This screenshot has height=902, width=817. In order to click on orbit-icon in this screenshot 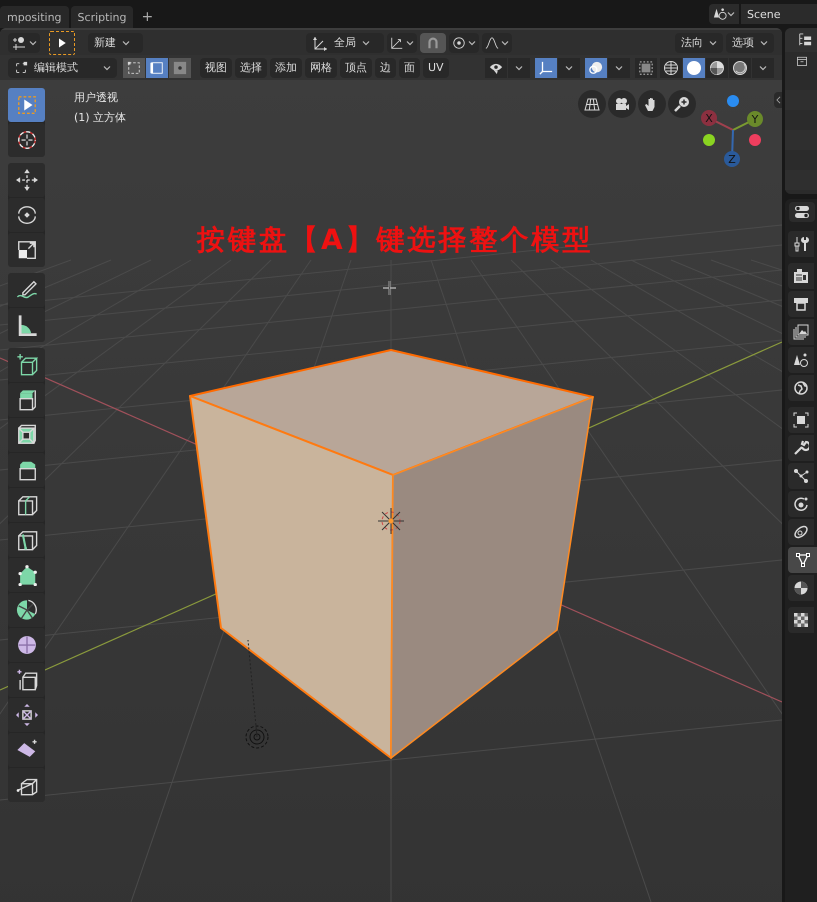, I will do `click(801, 504)`.